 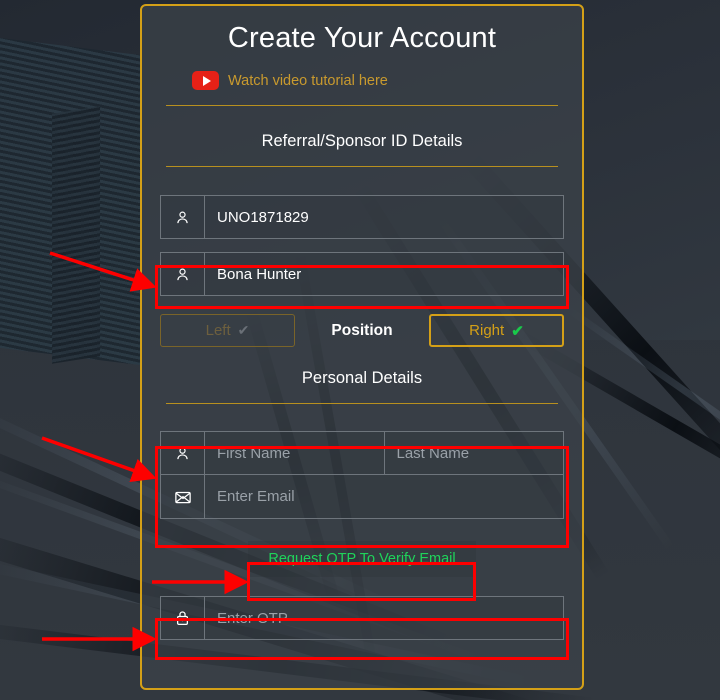 I want to click on sponsor-id-value: UNO1871829, so click(x=384, y=217).